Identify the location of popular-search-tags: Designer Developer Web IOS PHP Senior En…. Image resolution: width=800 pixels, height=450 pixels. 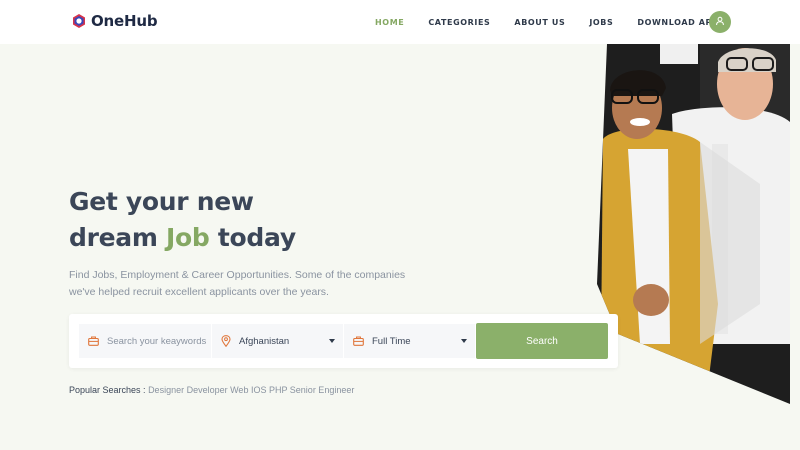
(251, 390).